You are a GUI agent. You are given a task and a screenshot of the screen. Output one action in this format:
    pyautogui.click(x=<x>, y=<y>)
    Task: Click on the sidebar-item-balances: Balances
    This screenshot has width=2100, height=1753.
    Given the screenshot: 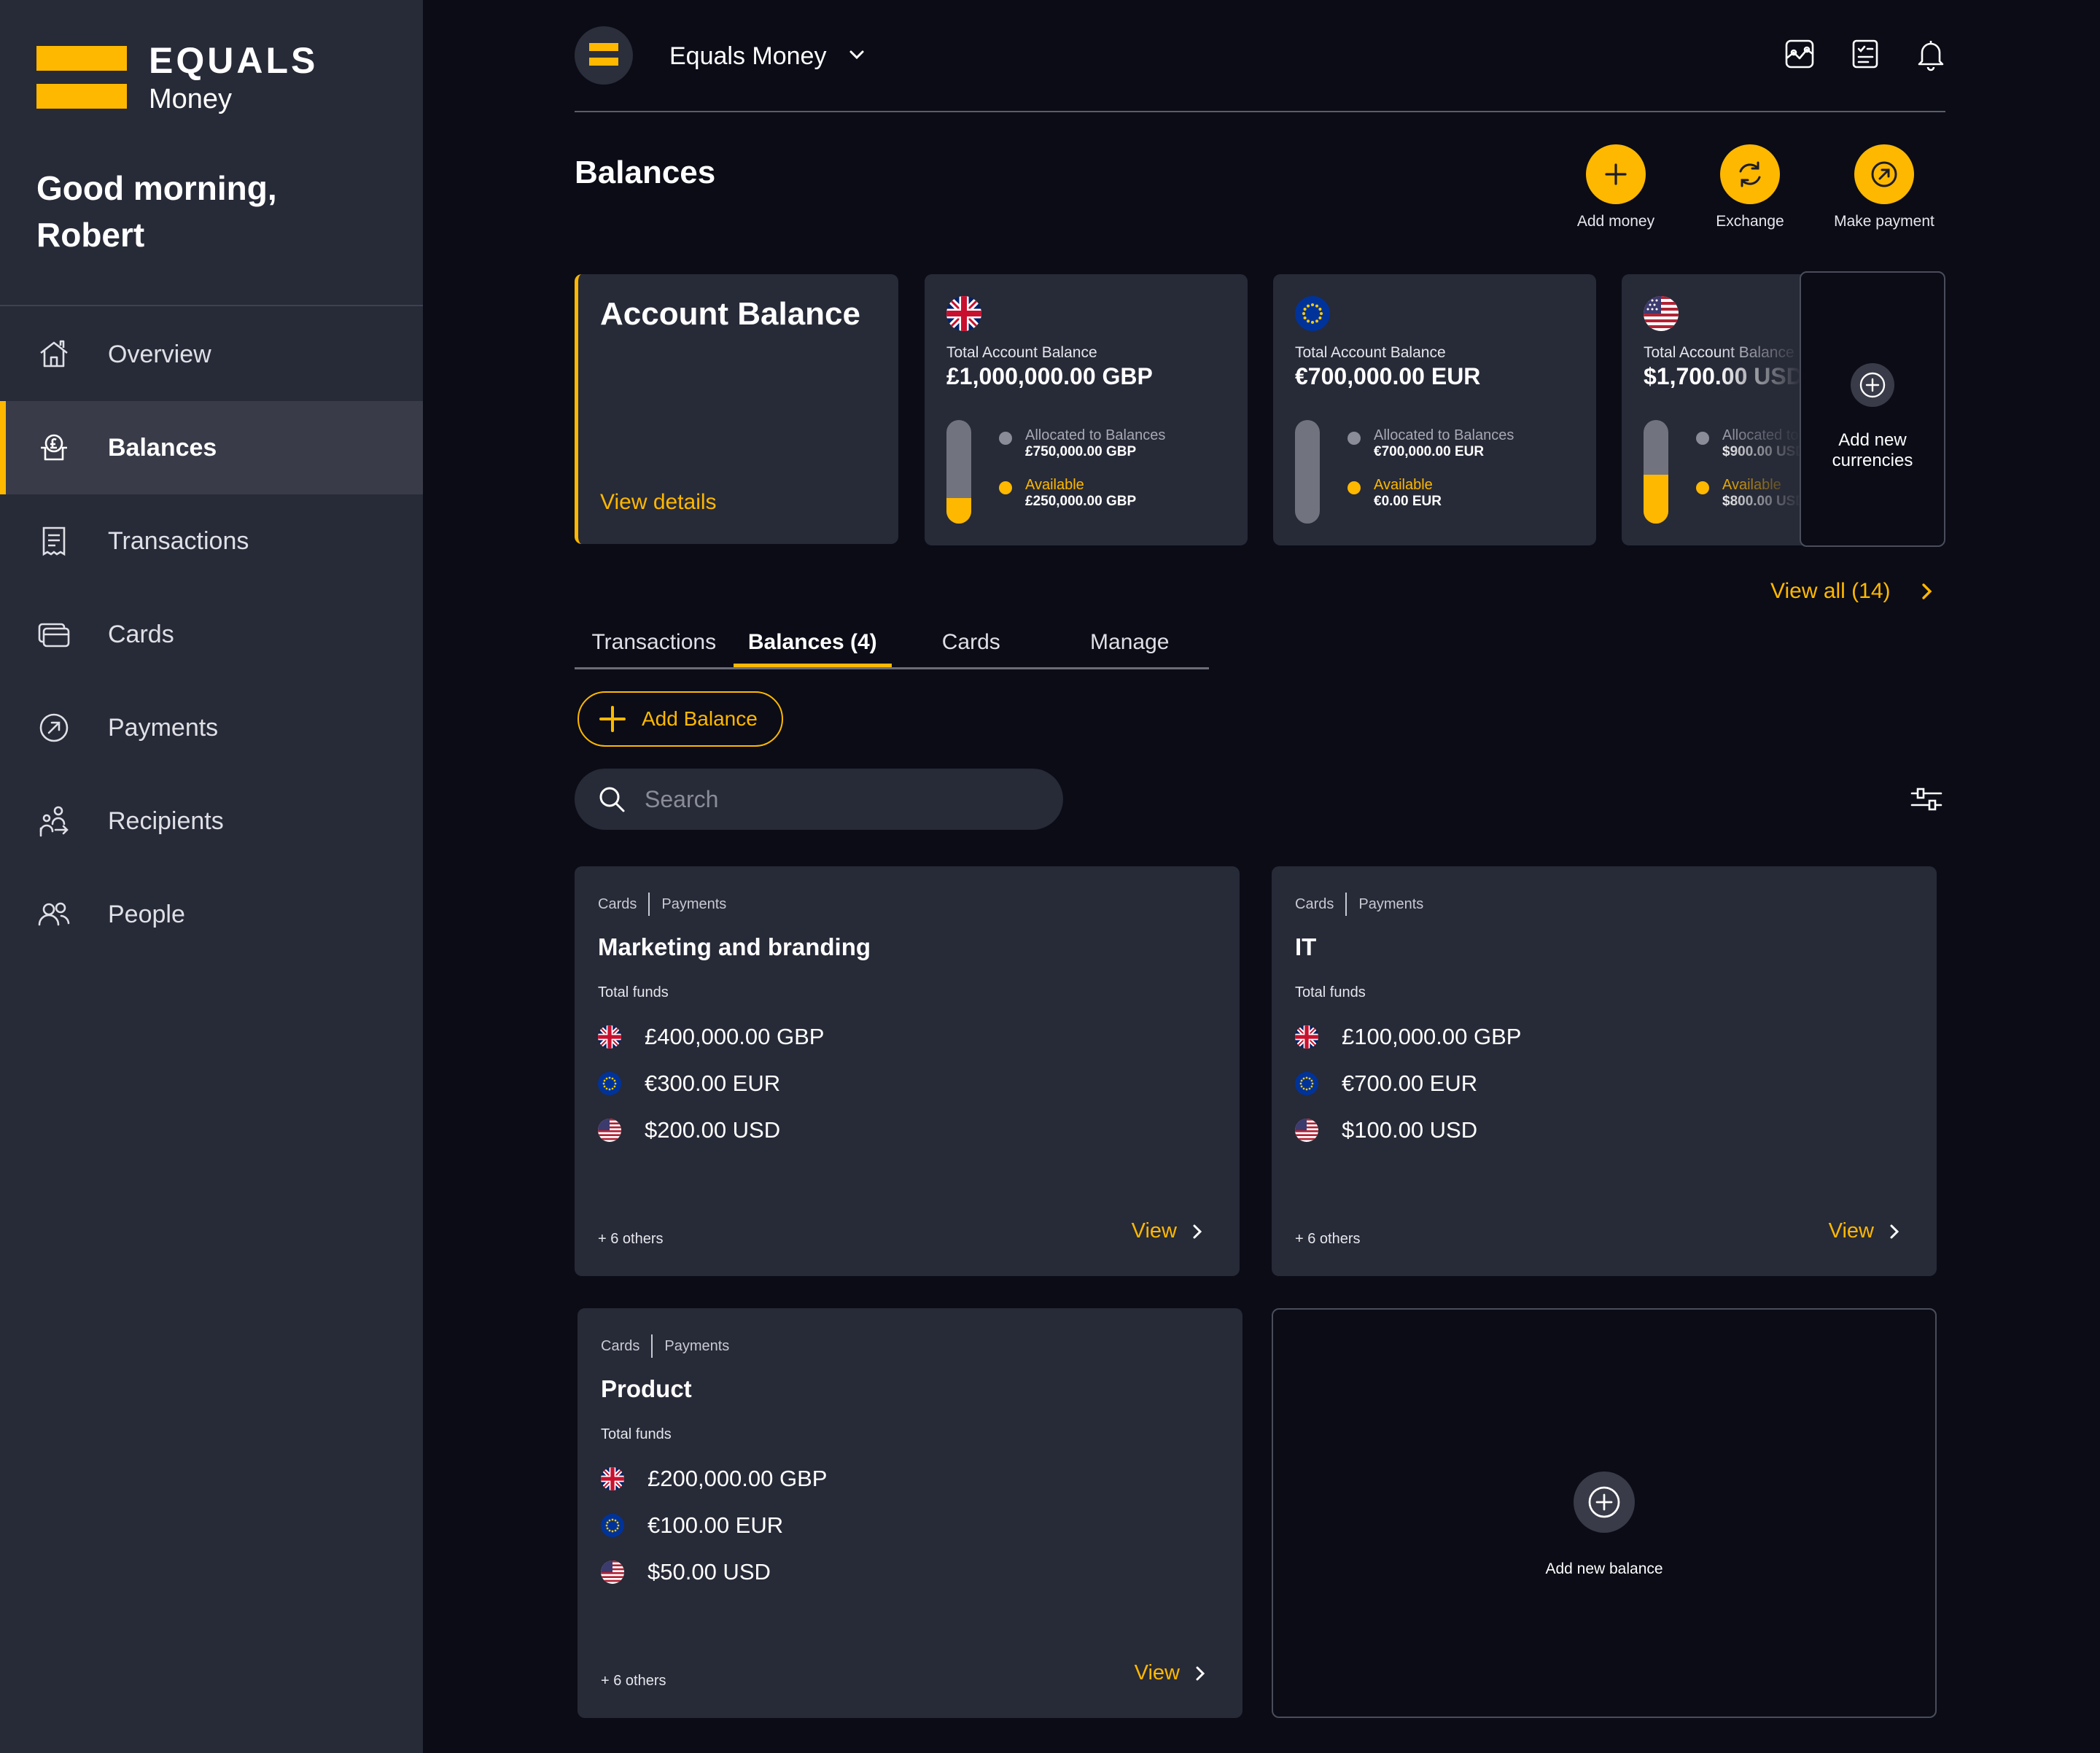 What is the action you would take?
    pyautogui.click(x=211, y=448)
    